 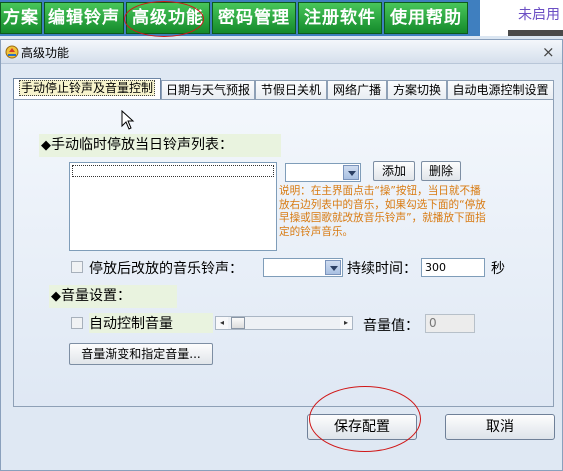 What do you see at coordinates (238, 323) in the screenshot?
I see `slider-thumb` at bounding box center [238, 323].